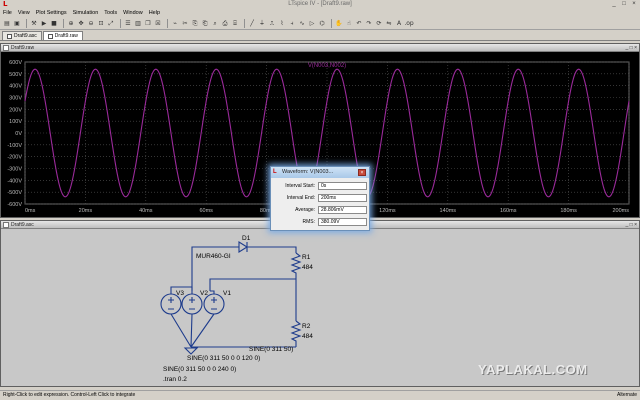  I want to click on component-icon: ⌬, so click(322, 24).